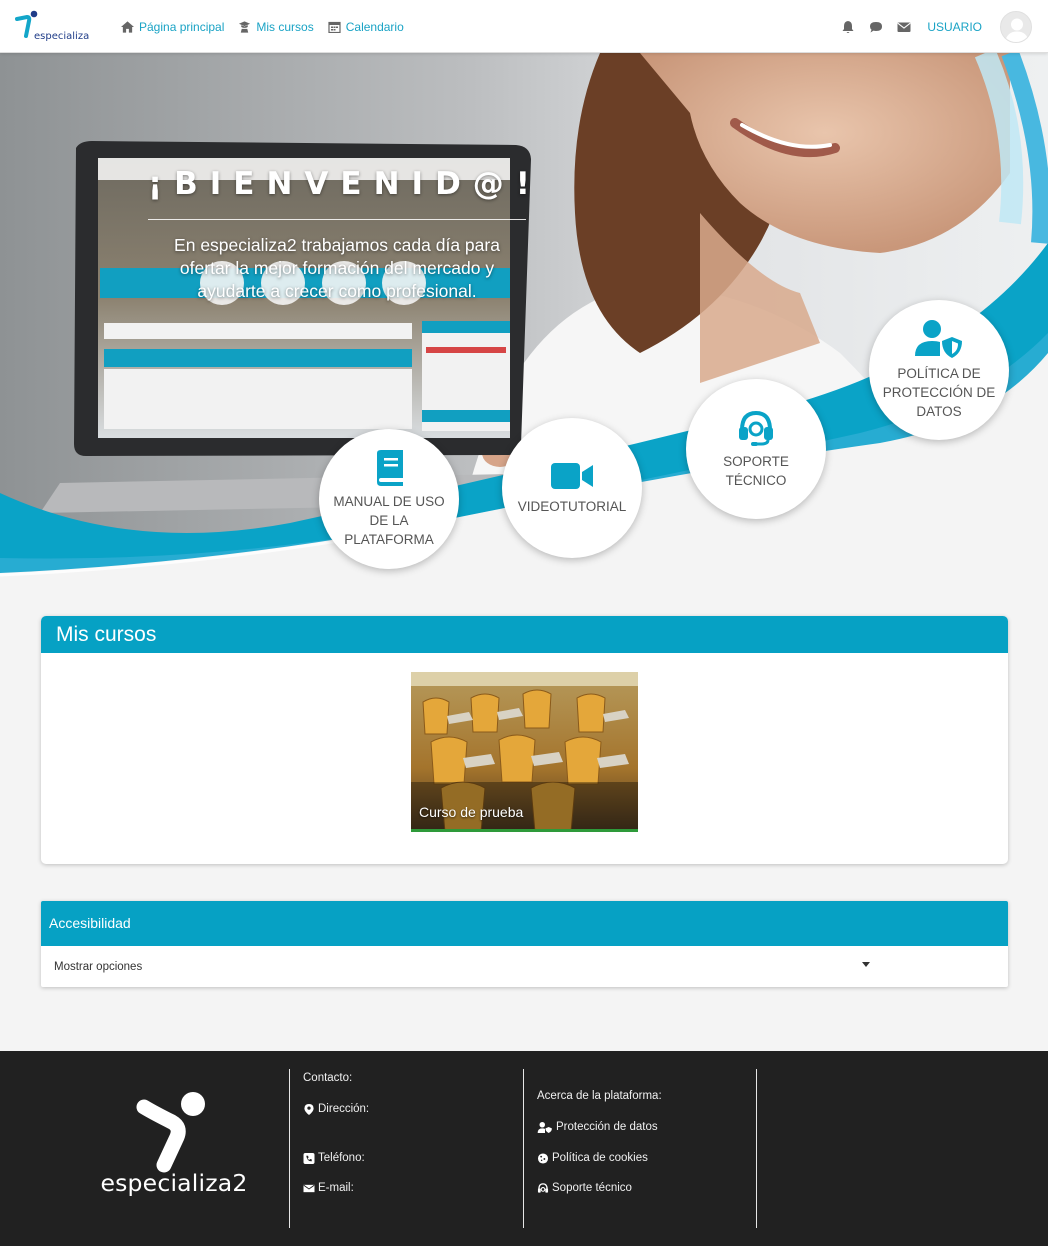 The height and width of the screenshot is (1246, 1048). I want to click on accessibility-card: Accesibilidad Mostrar opciones, so click(524, 944).